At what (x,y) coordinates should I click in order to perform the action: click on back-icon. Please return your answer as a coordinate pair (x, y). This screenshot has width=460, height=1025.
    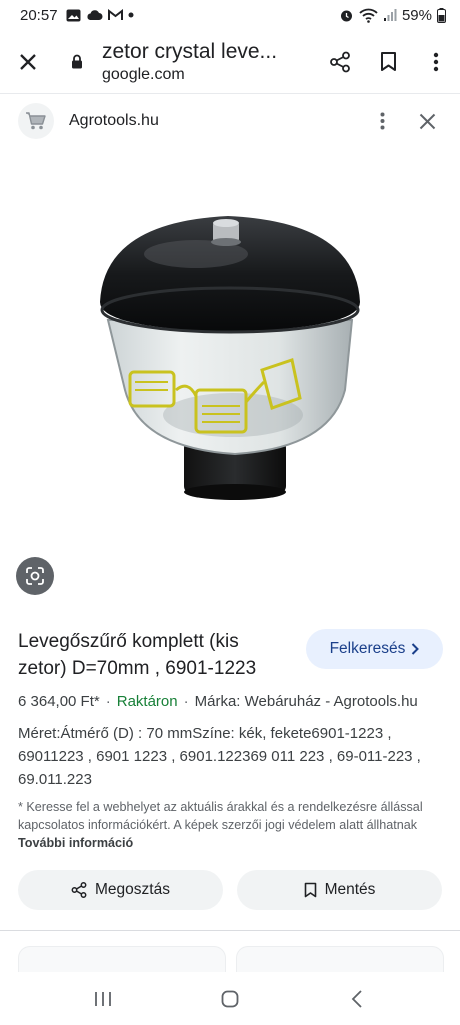
    Looking at the image, I should click on (356, 998).